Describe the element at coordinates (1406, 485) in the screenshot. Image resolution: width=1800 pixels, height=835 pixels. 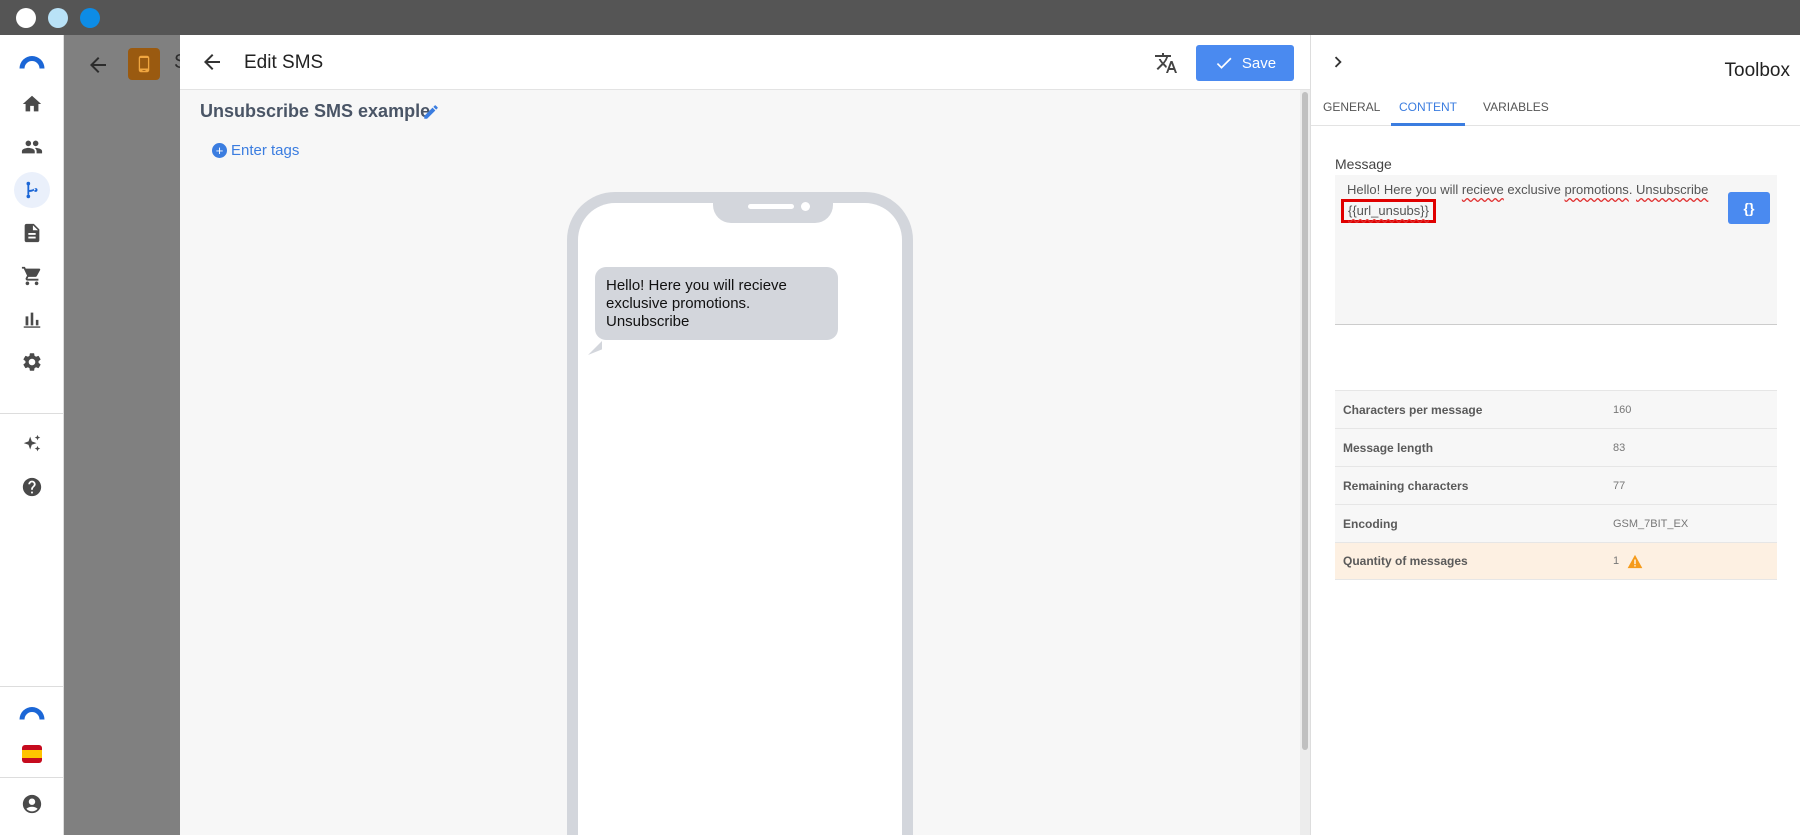
I see `stat-label: Remaining characters` at that location.